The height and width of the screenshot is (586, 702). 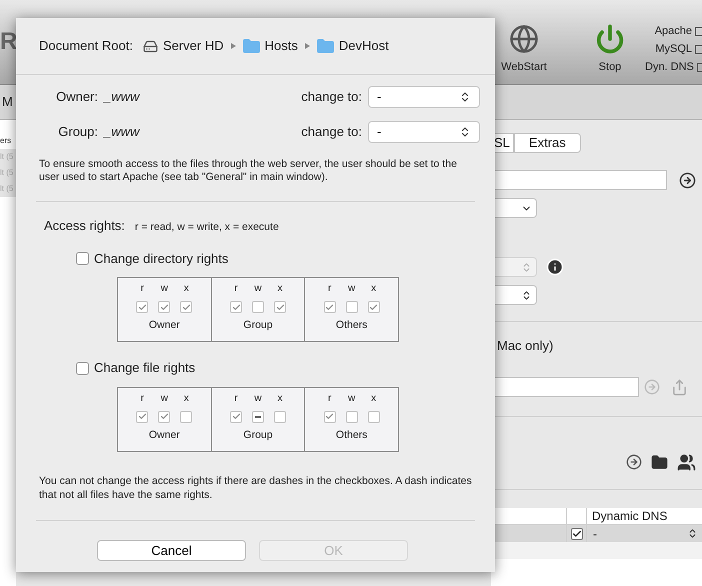 I want to click on sidebar-item: ers, so click(x=8, y=141).